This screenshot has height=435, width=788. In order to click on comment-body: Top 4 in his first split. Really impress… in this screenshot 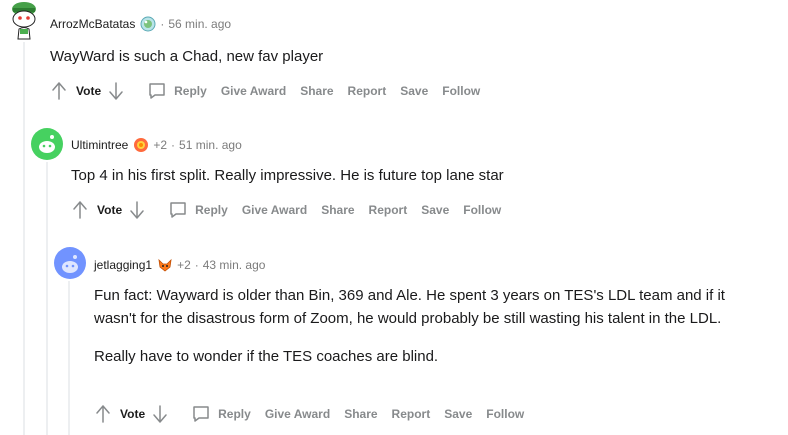, I will do `click(421, 175)`.